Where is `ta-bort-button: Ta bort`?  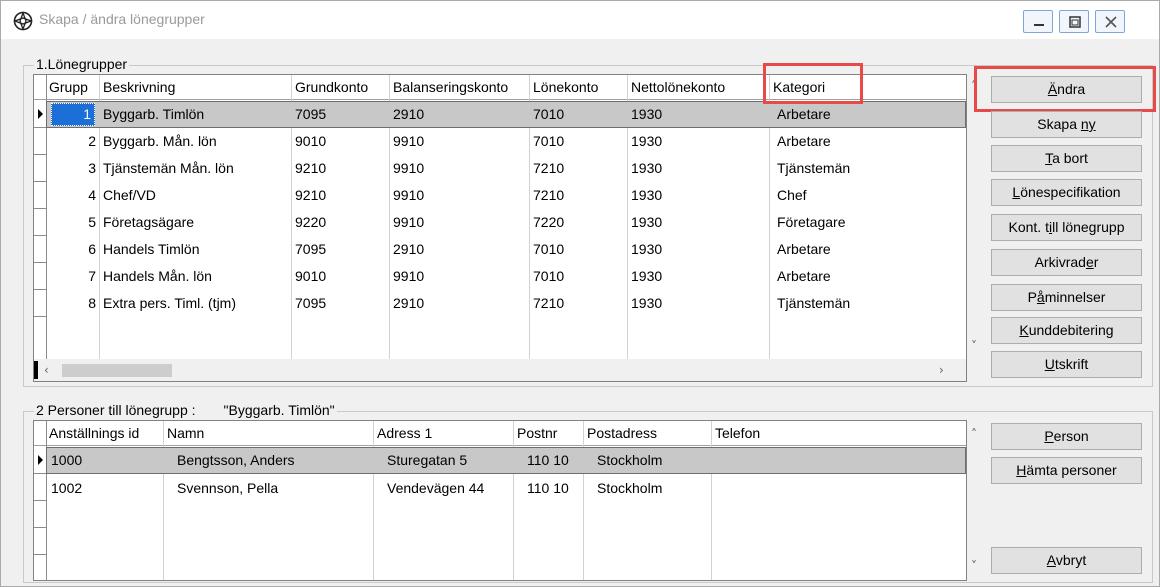
ta-bort-button: Ta bort is located at coordinates (1066, 158).